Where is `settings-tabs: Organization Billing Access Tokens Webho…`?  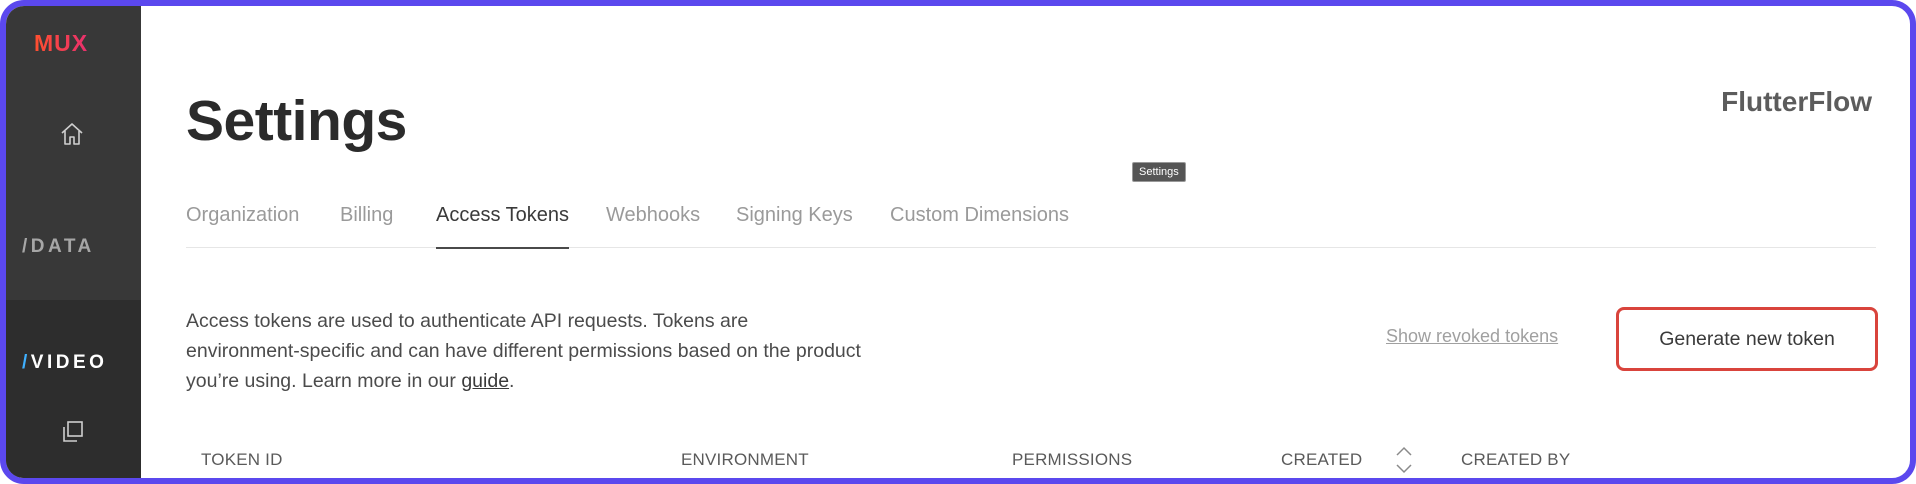
settings-tabs: Organization Billing Access Tokens Webho… is located at coordinates (1031, 226).